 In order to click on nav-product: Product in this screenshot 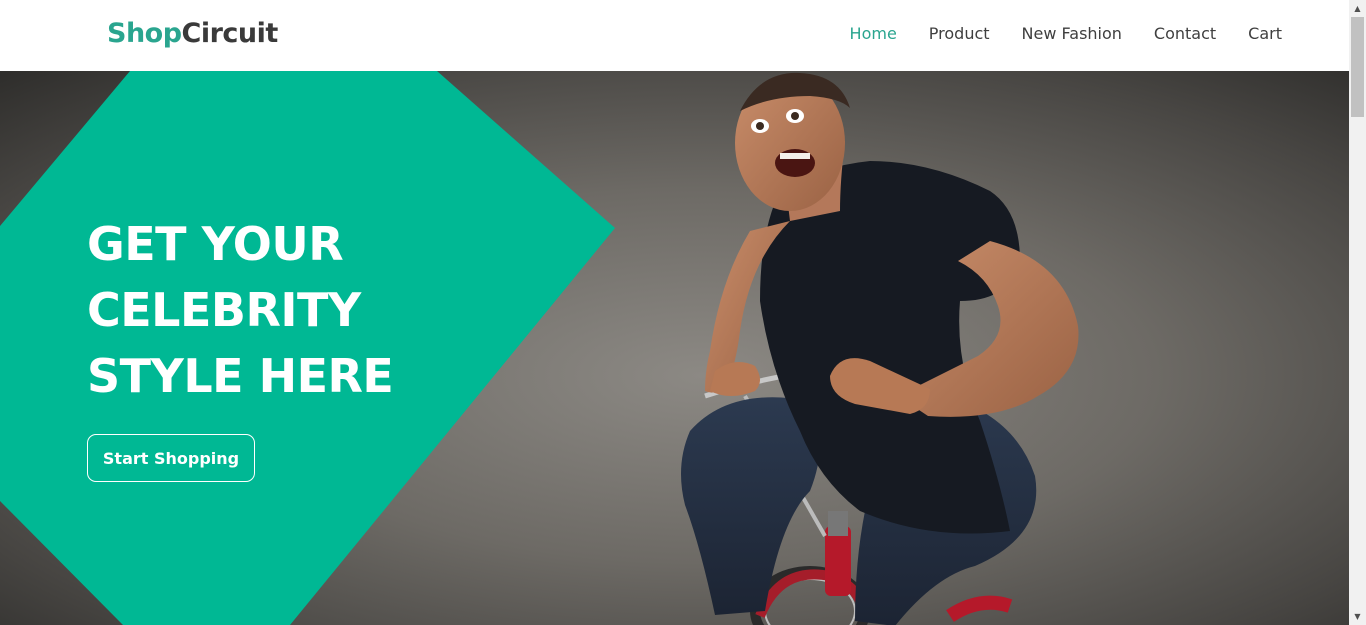, I will do `click(959, 33)`.